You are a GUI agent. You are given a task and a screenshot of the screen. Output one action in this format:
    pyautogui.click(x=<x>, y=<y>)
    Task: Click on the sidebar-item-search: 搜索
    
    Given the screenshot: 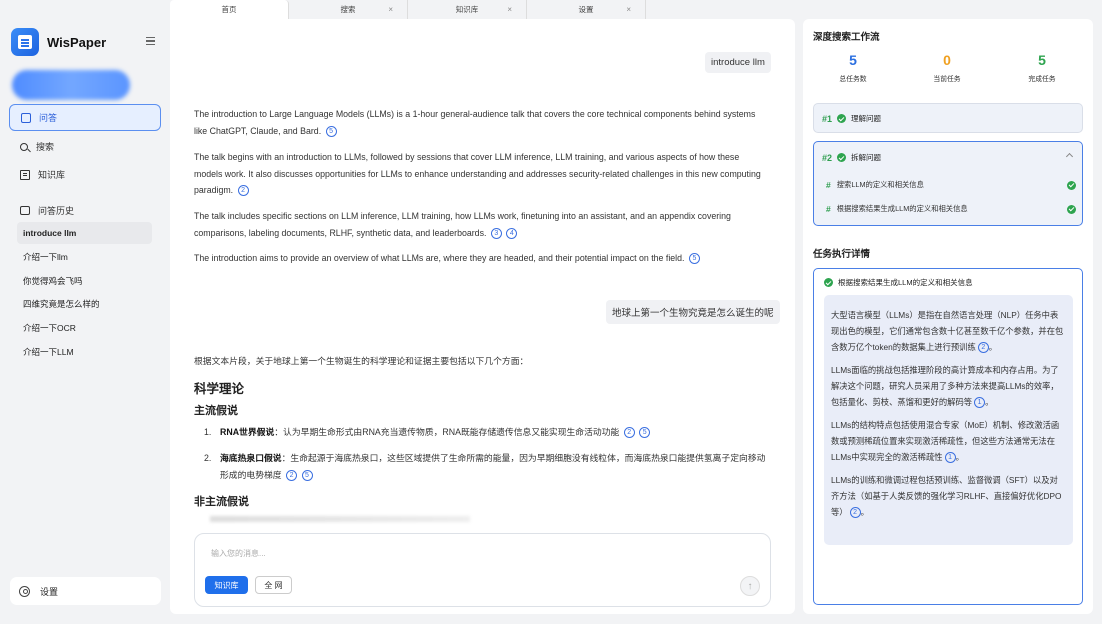 What is the action you would take?
    pyautogui.click(x=85, y=146)
    